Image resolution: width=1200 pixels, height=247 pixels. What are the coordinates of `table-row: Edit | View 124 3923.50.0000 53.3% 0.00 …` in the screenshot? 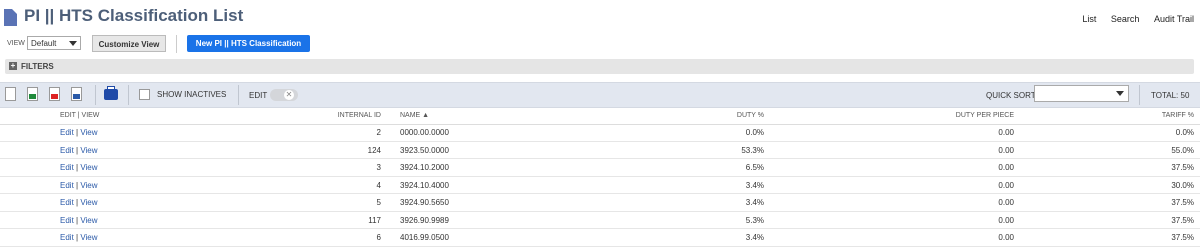 It's located at (600, 150).